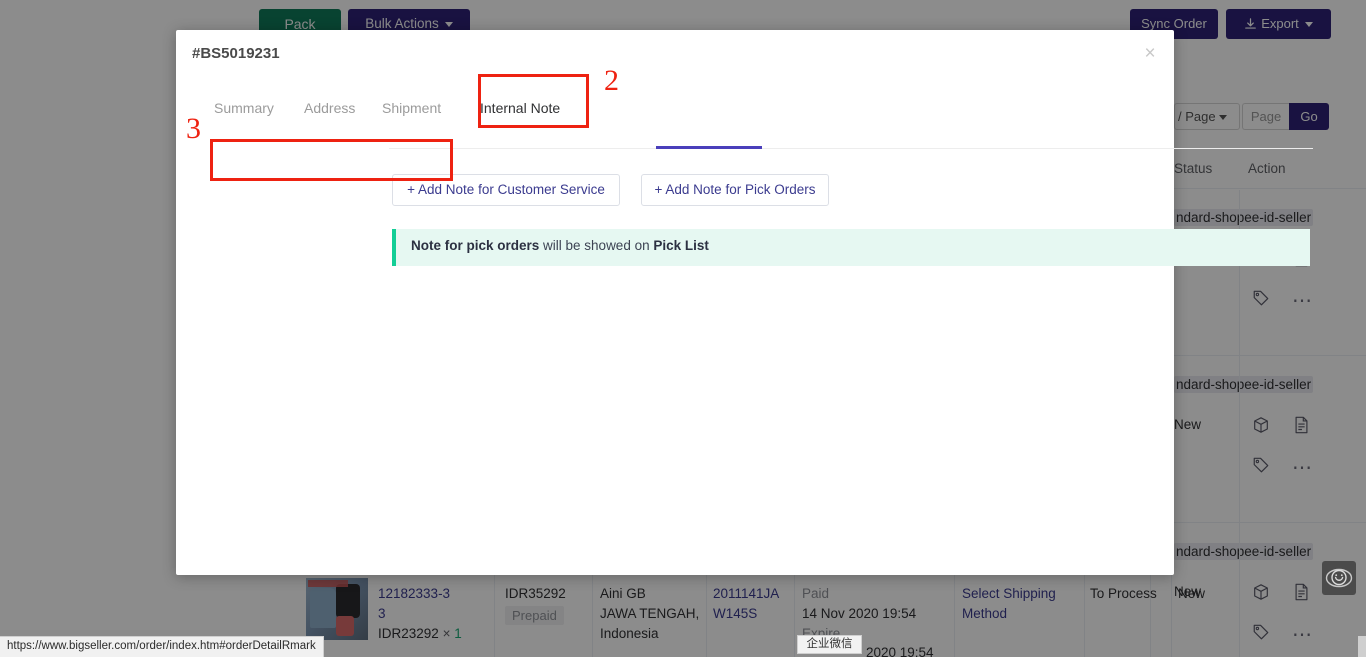 The image size is (1366, 657). Describe the element at coordinates (596, 245) in the screenshot. I see `banner-middle: will be showed on` at that location.